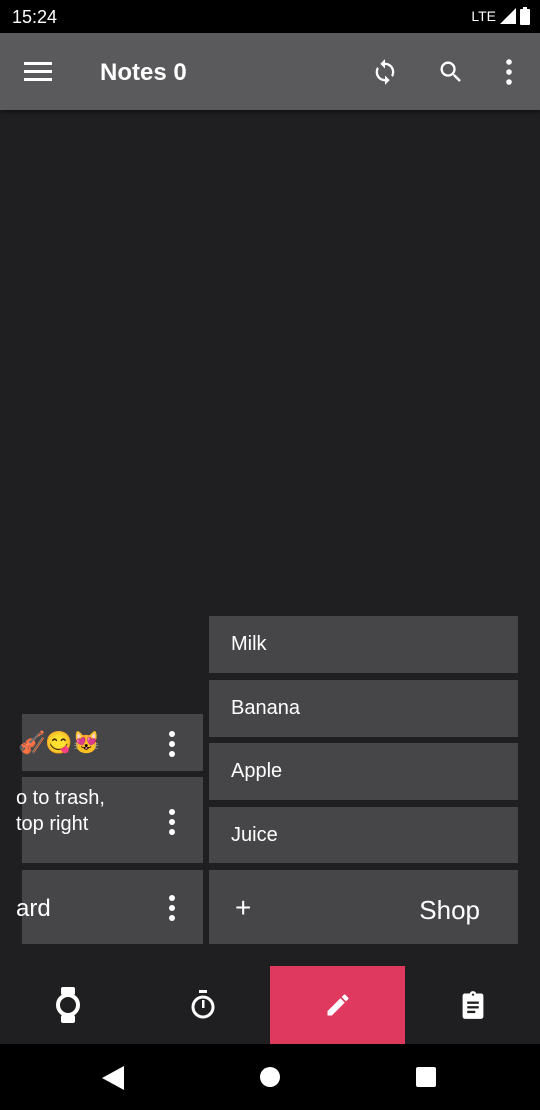 This screenshot has width=540, height=1110. Describe the element at coordinates (363, 708) in the screenshot. I see `shopping-item: Banana` at that location.